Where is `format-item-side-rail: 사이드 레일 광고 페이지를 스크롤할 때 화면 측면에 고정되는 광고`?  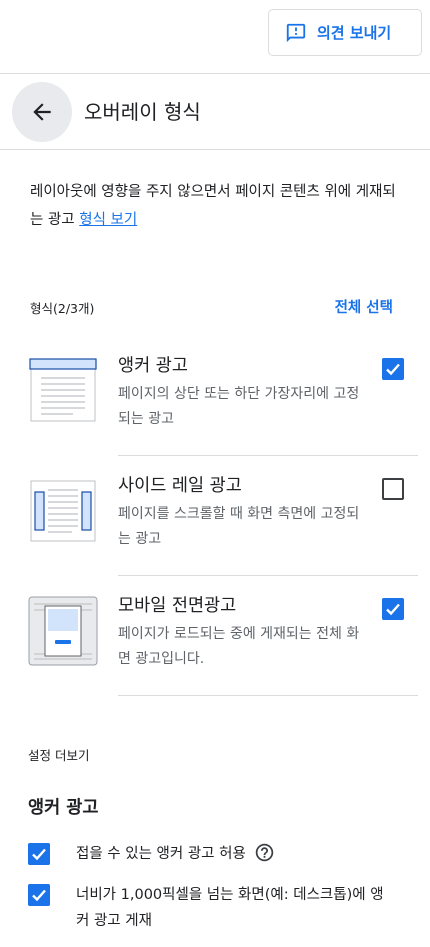 format-item-side-rail: 사이드 레일 광고 페이지를 스크롤할 때 화면 측면에 고정되는 광고 is located at coordinates (215, 516).